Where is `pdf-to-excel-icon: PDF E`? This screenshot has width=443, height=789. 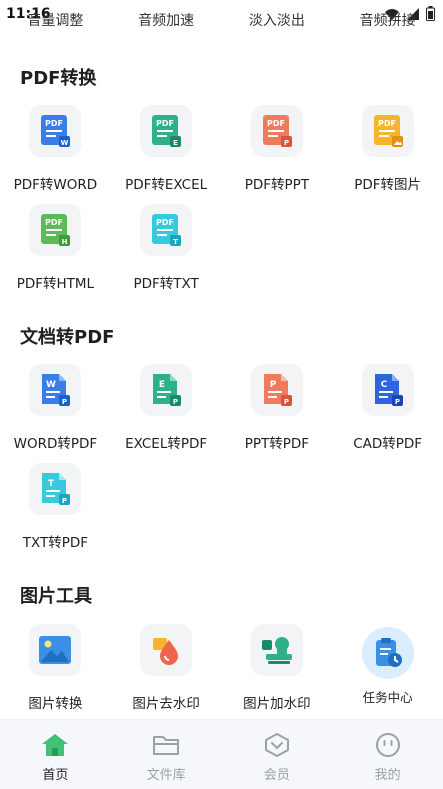
pdf-to-excel-icon: PDF E is located at coordinates (166, 131).